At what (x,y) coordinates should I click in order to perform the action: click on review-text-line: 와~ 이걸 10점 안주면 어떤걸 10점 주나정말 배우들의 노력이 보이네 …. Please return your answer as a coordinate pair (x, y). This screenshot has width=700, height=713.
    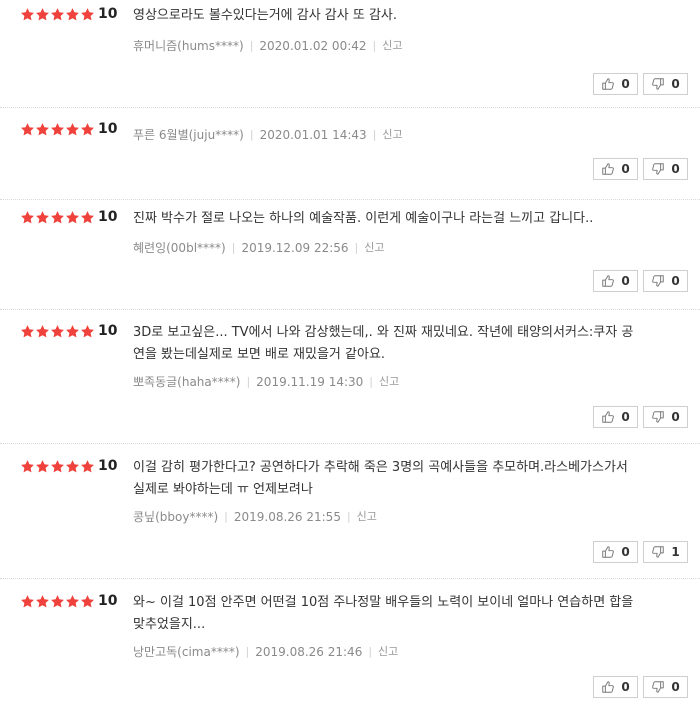
    Looking at the image, I should click on (383, 602).